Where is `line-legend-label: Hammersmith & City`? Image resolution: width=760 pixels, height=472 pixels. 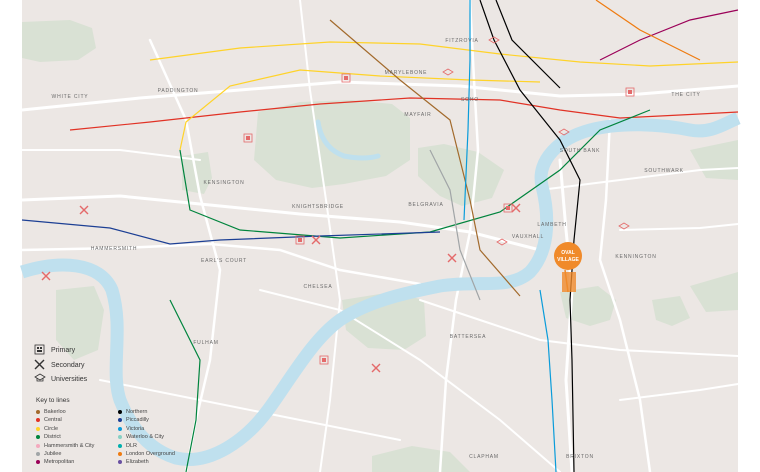
line-legend-label: Hammersmith & City is located at coordinates (69, 445).